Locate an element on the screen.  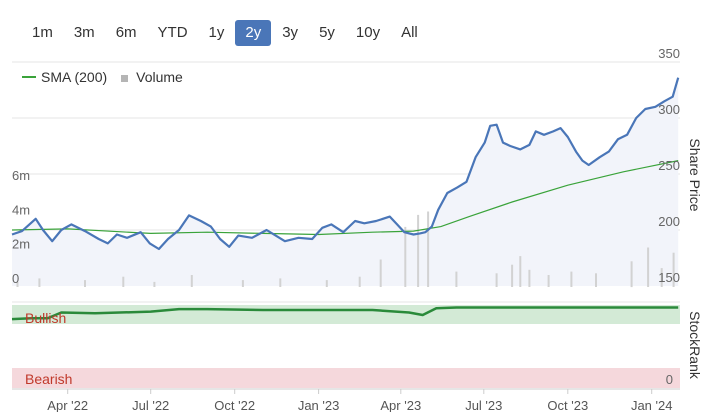
price-axis-tick: 300 is located at coordinates (669, 109).